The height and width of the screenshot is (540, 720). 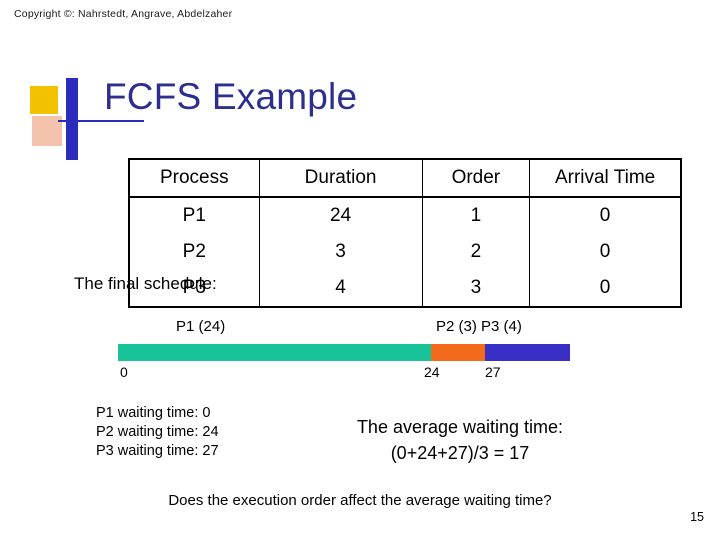 I want to click on column-header-order: Order, so click(x=476, y=178).